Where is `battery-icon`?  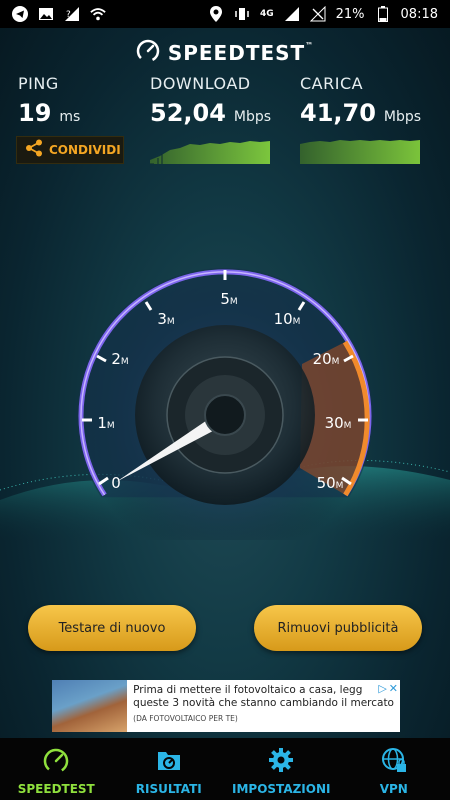 battery-icon is located at coordinates (383, 14).